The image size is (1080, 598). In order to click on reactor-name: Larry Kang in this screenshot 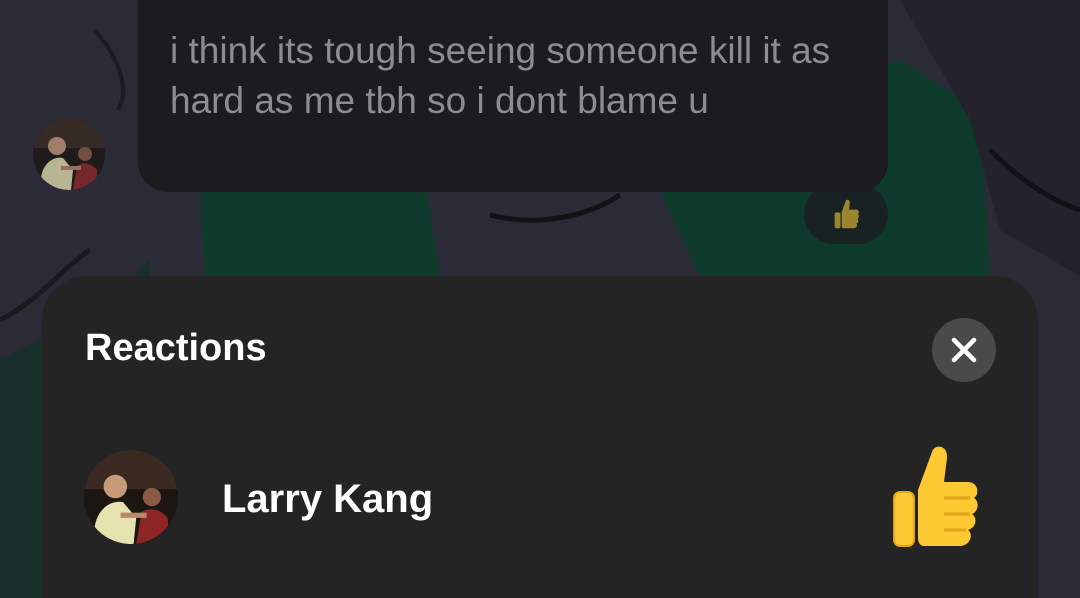, I will do `click(328, 499)`.